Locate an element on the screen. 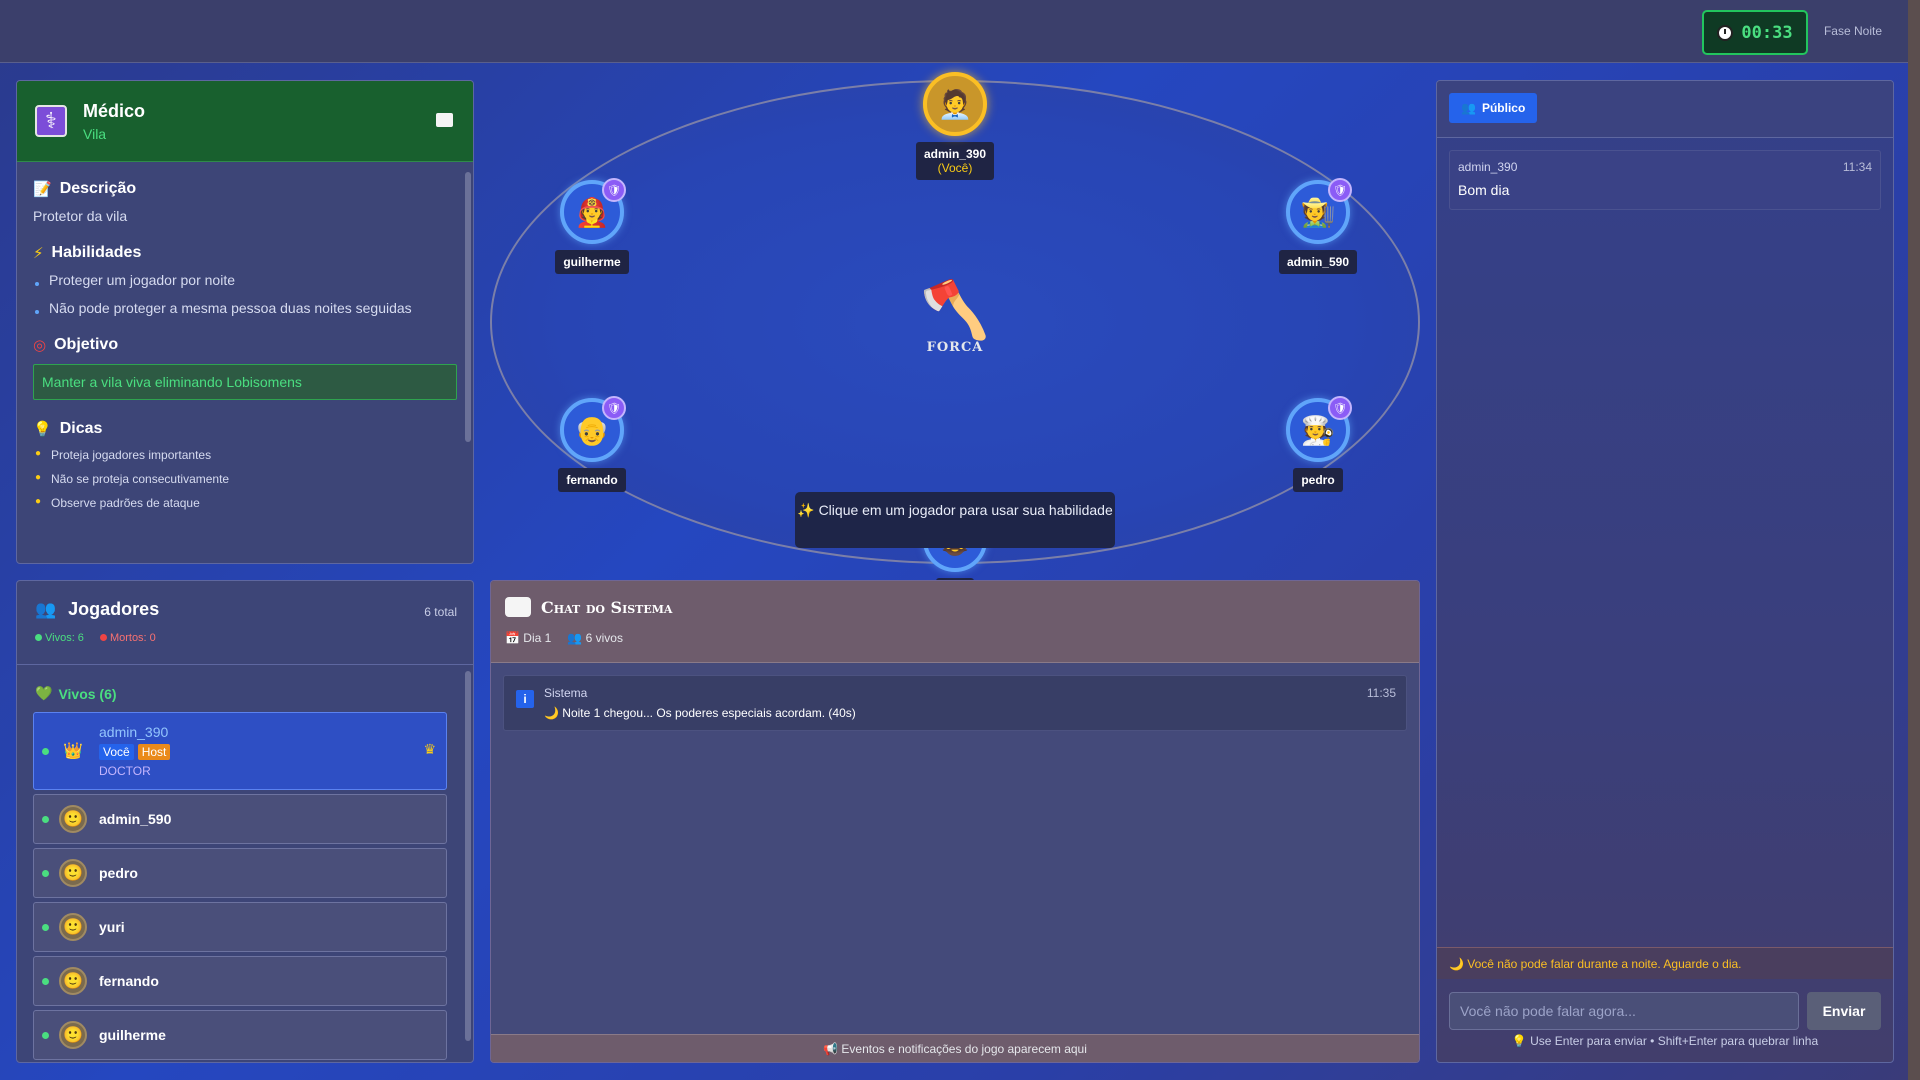 The width and height of the screenshot is (1920, 1080). player-avatar: 🧑‍💼 is located at coordinates (955, 104).